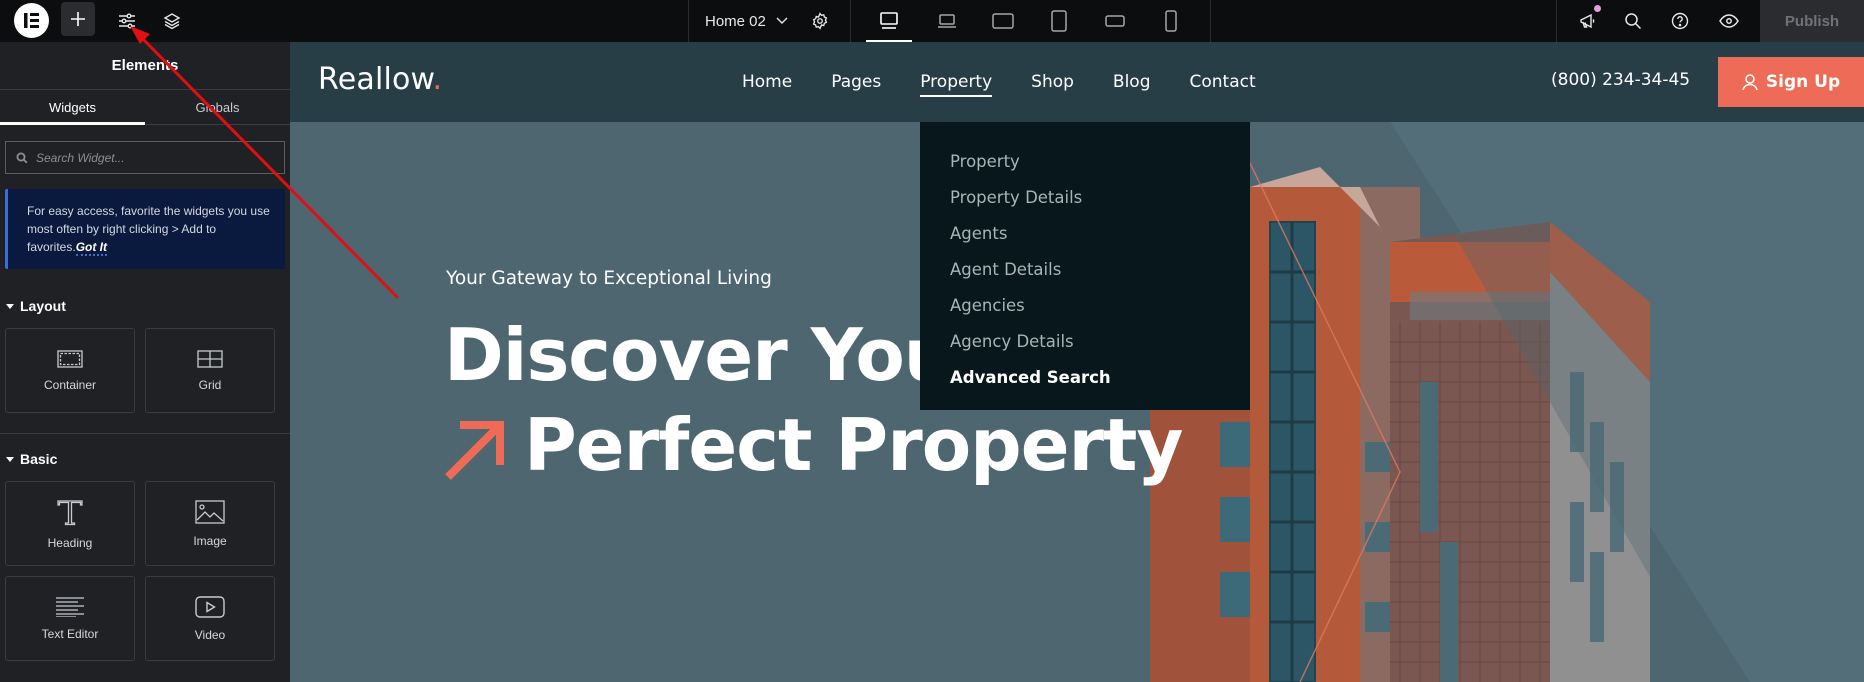  What do you see at coordinates (70, 370) in the screenshot?
I see `widget-container: Container` at bounding box center [70, 370].